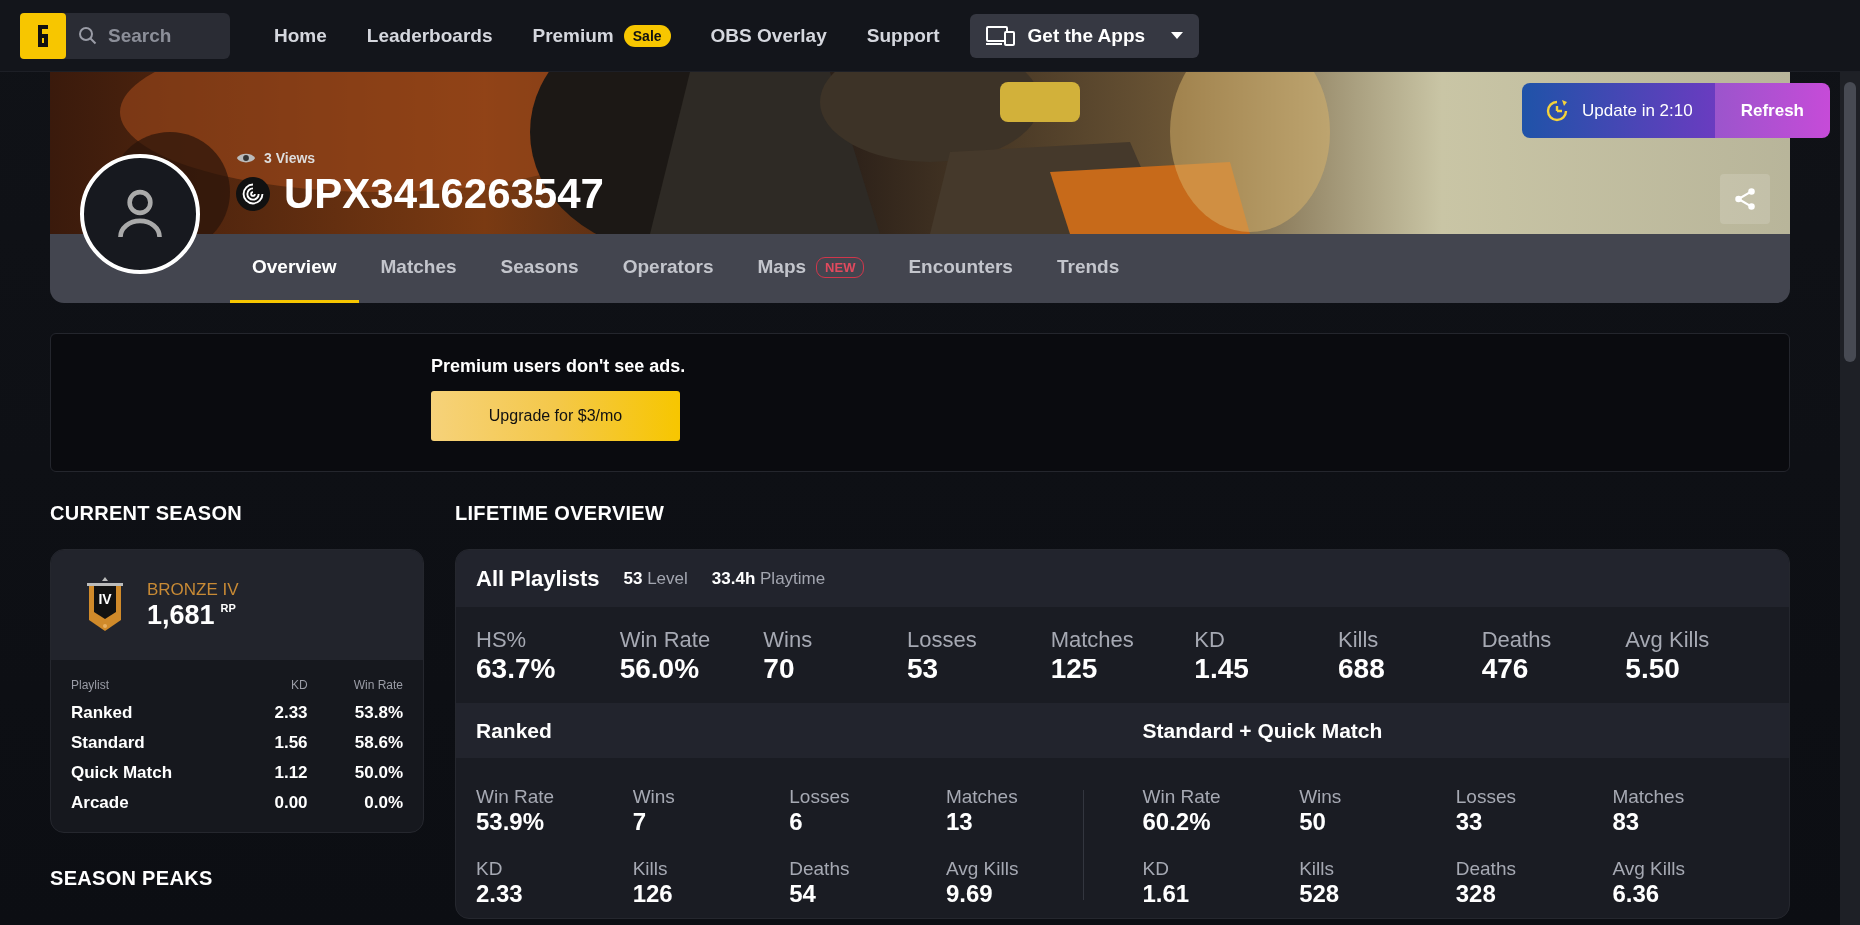  Describe the element at coordinates (1263, 730) in the screenshot. I see `group-title: Standard + Quick Match` at that location.